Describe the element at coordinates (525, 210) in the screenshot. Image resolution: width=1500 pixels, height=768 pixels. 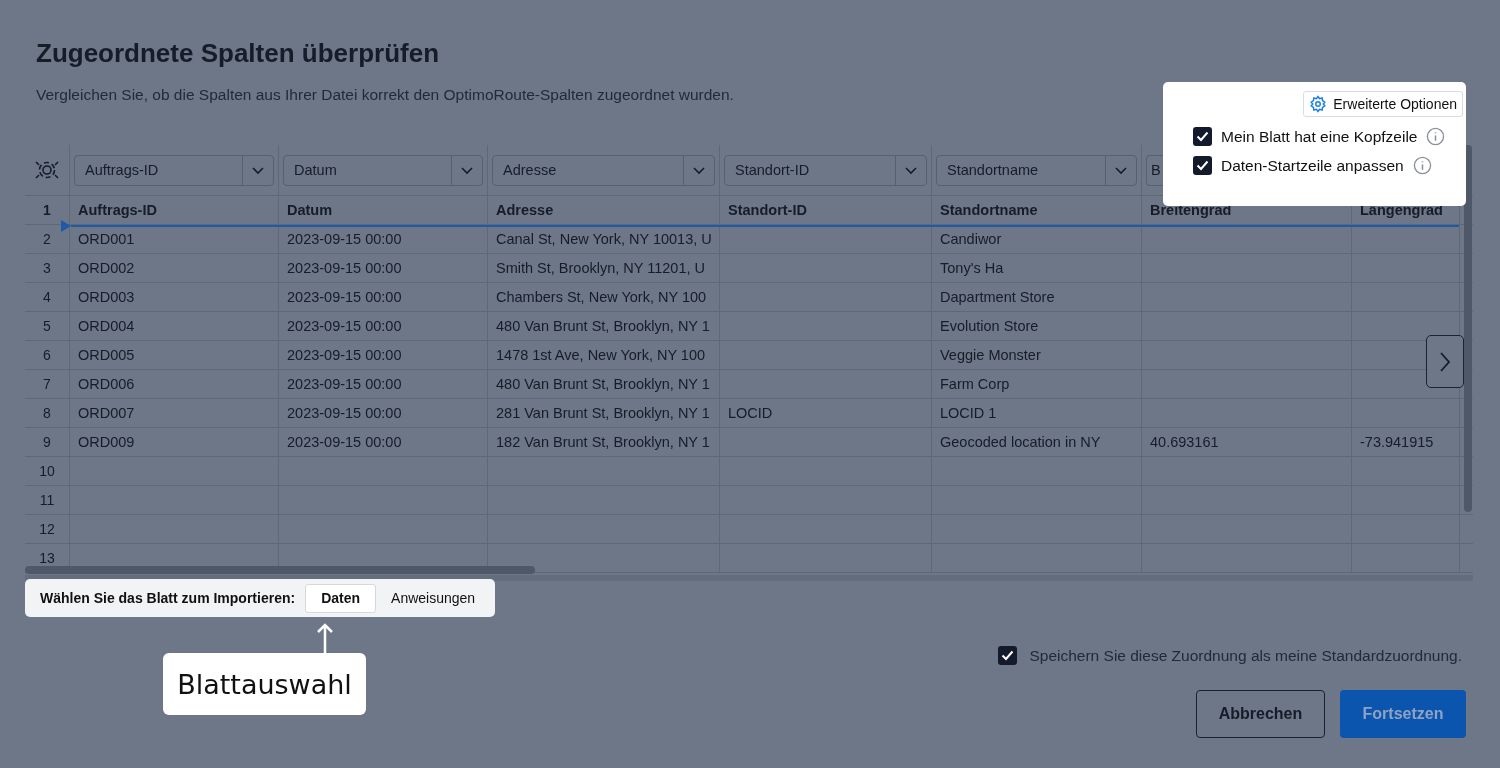
I see `column-header: Adresse` at that location.